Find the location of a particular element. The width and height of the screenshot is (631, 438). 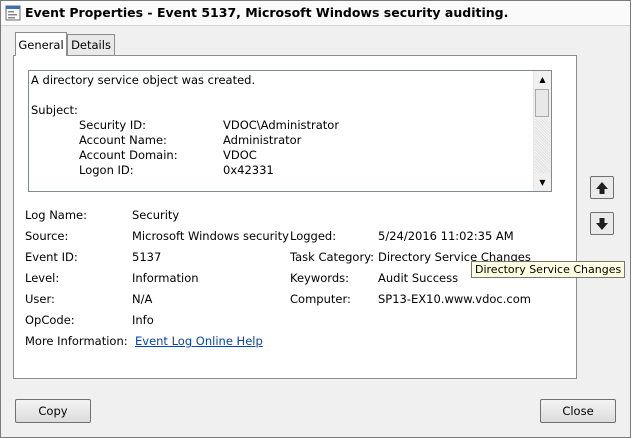

event-id-value: 5137 is located at coordinates (147, 257).